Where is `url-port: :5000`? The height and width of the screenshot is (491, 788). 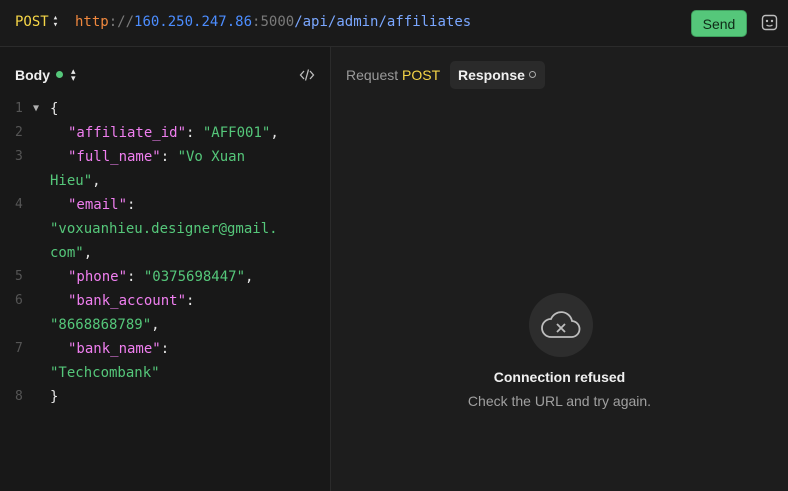
url-port: :5000 is located at coordinates (273, 22).